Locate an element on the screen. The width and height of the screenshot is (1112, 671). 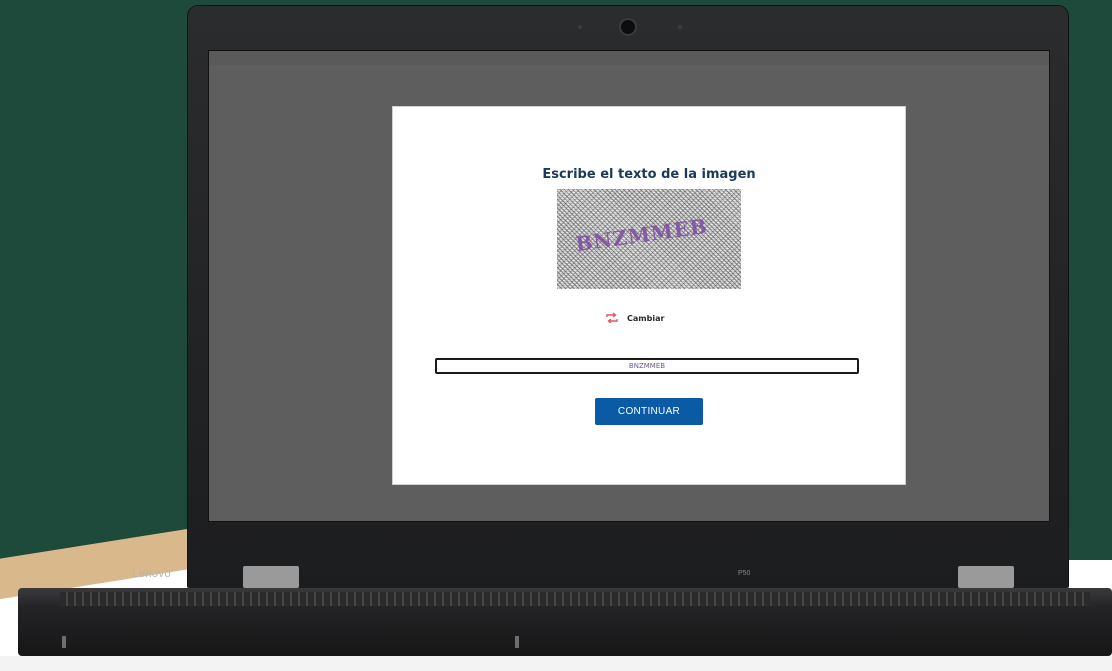
continue-button: CONTINUAR is located at coordinates (649, 411).